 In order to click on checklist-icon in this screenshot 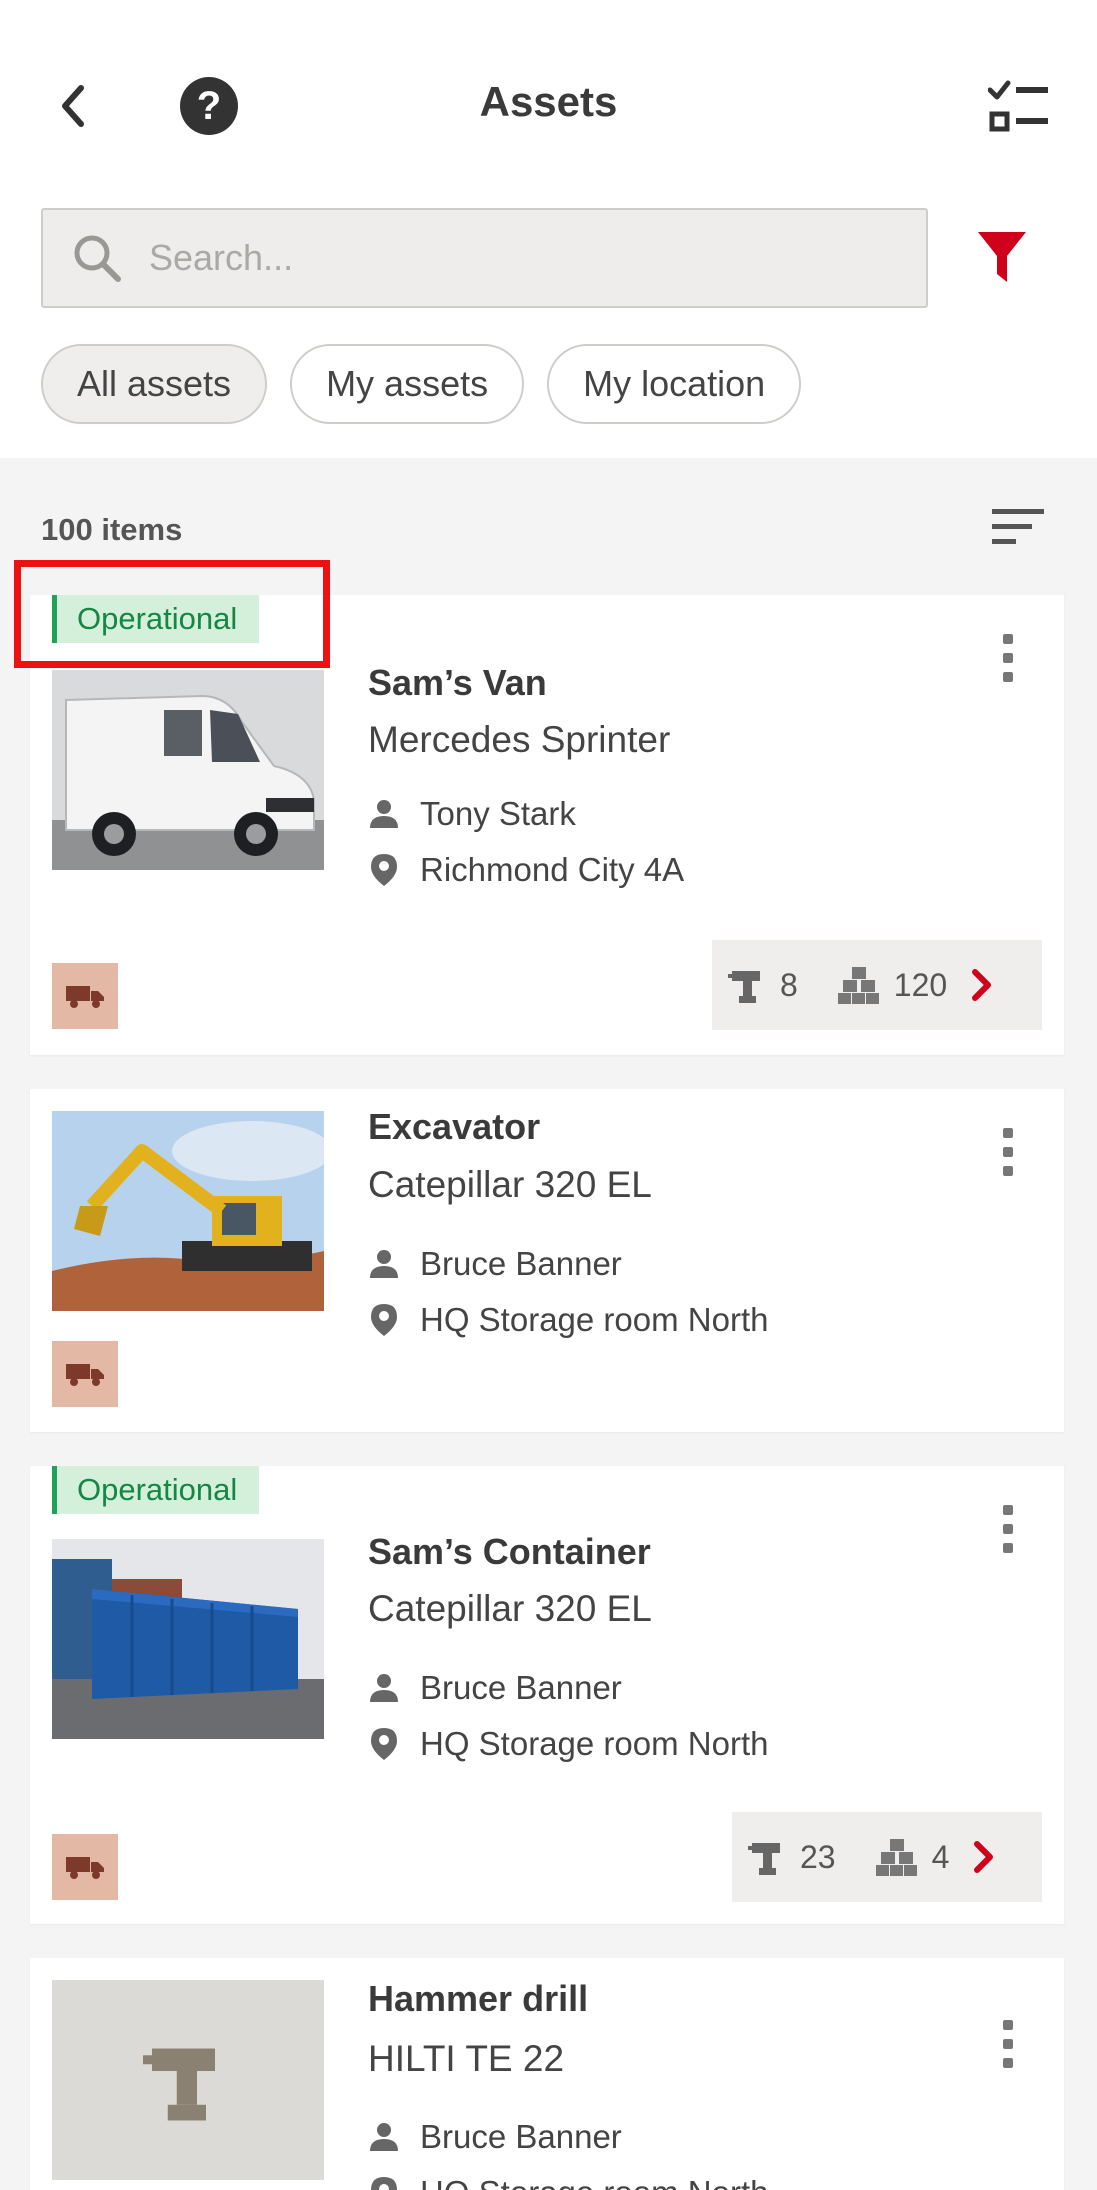, I will do `click(1017, 106)`.